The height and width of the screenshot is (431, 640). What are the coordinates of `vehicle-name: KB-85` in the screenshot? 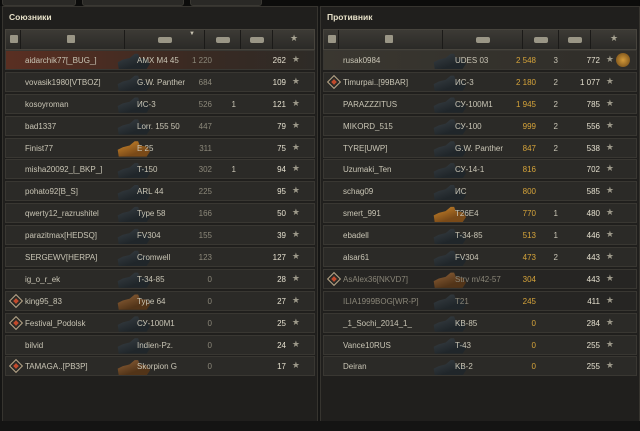 It's located at (466, 323).